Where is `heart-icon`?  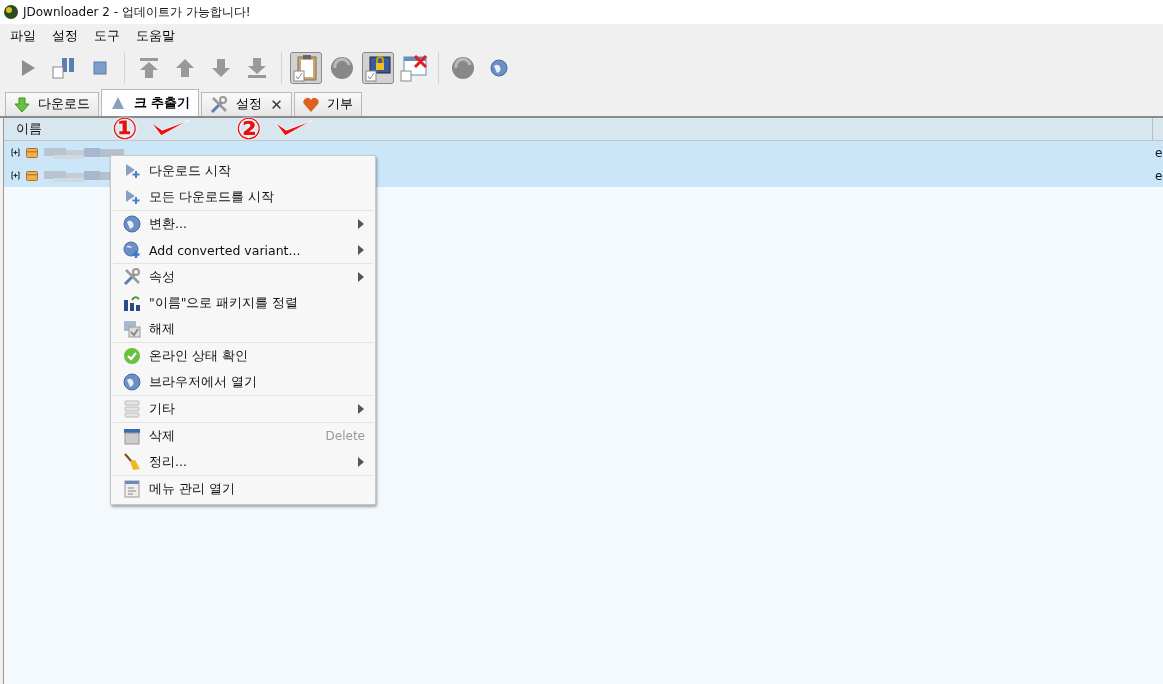
heart-icon is located at coordinates (310, 104).